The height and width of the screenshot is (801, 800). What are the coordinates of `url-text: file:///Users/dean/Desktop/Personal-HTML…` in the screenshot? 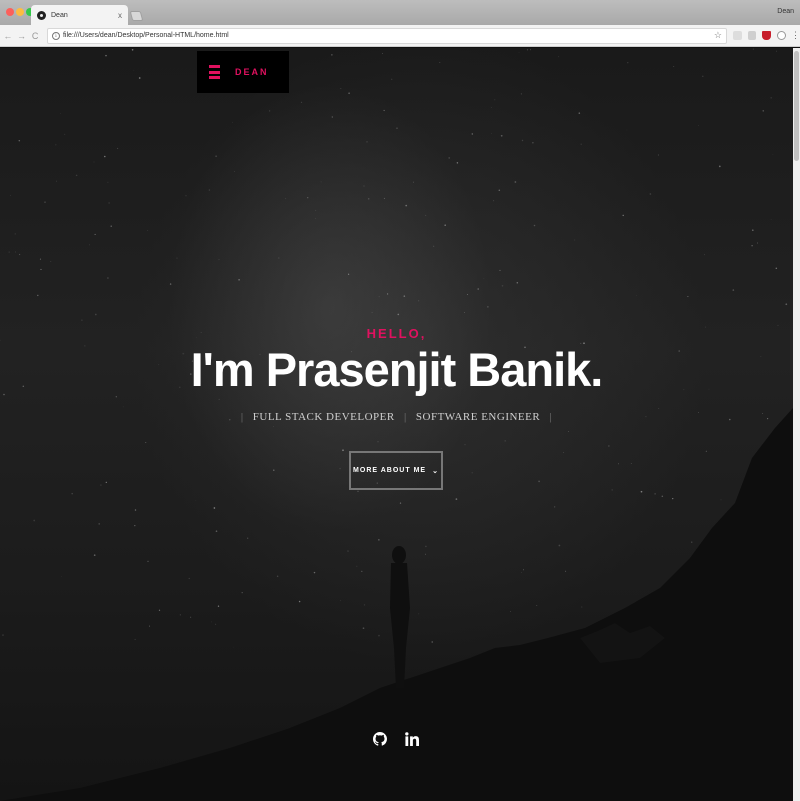 It's located at (388, 35).